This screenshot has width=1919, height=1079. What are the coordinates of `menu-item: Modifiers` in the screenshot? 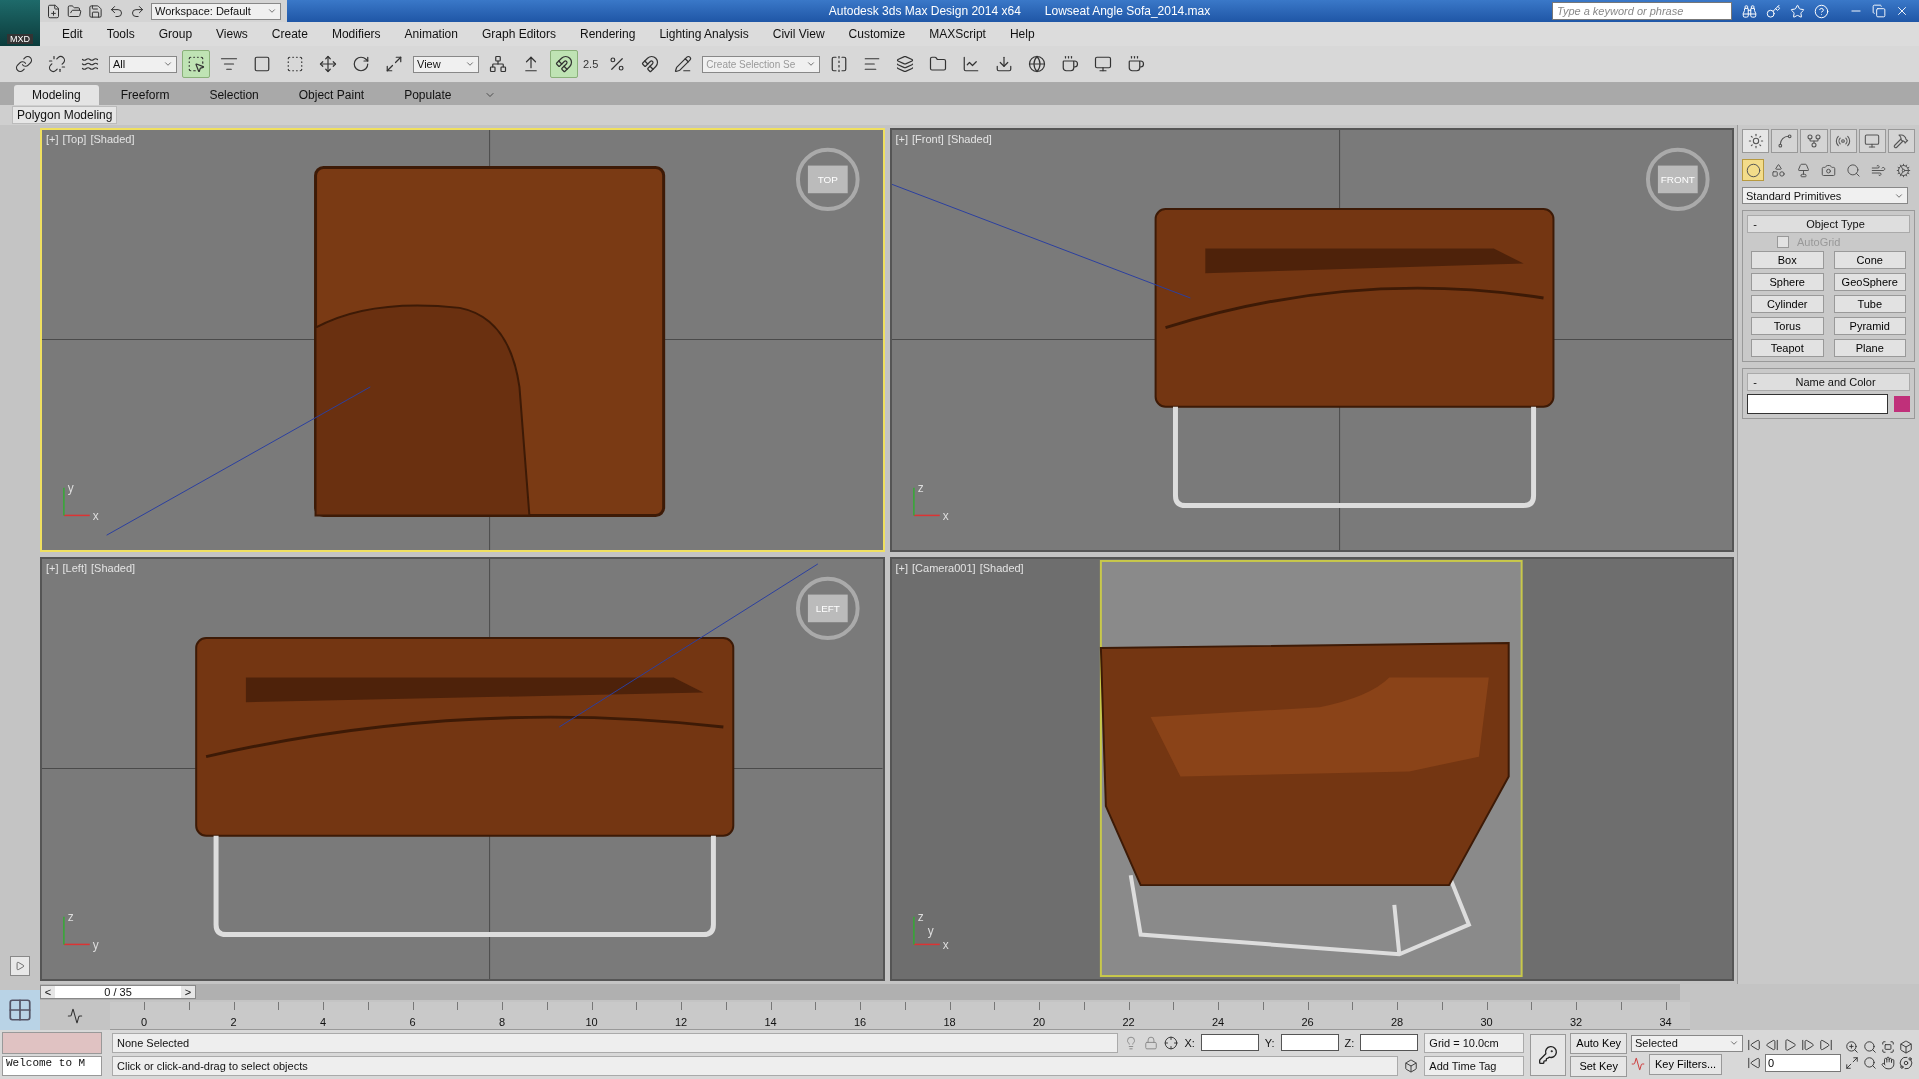 It's located at (356, 34).